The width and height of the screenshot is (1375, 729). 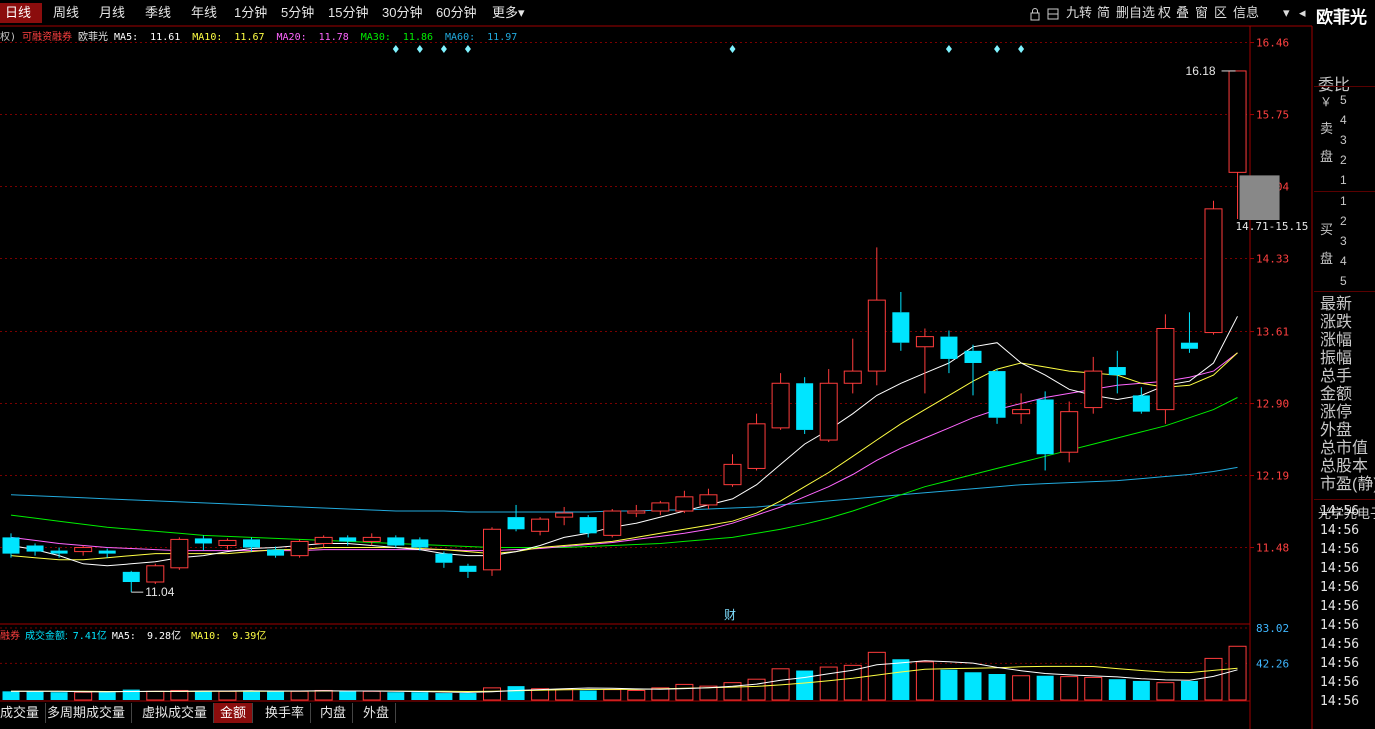 I want to click on price-tick-label: 12.19, so click(x=1272, y=476).